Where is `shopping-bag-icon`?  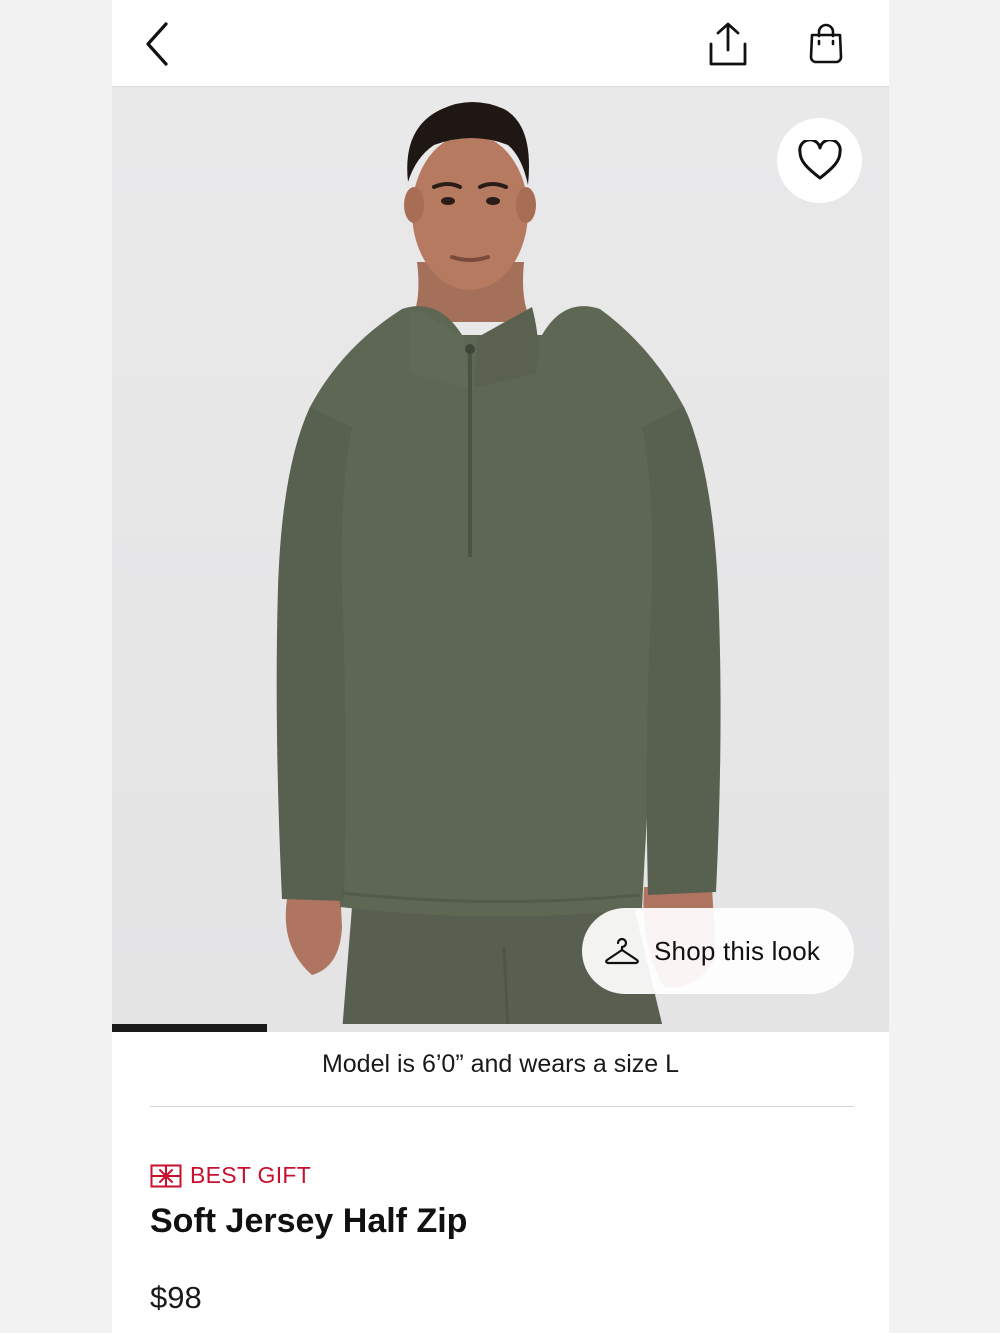 shopping-bag-icon is located at coordinates (826, 43).